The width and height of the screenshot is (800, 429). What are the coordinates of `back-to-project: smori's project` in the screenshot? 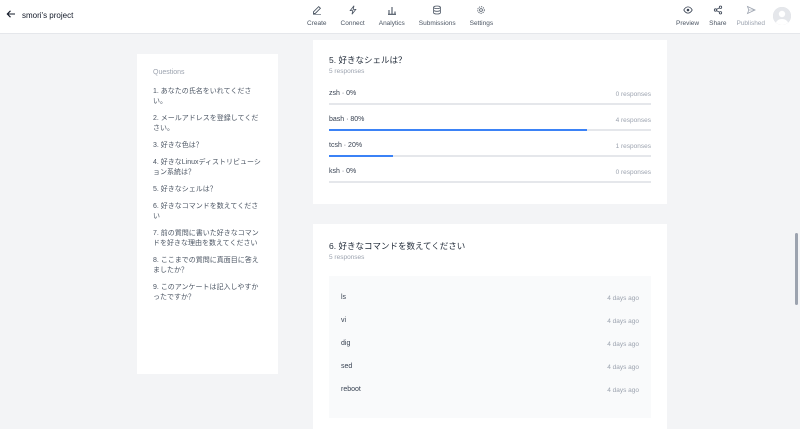 It's located at (39, 15).